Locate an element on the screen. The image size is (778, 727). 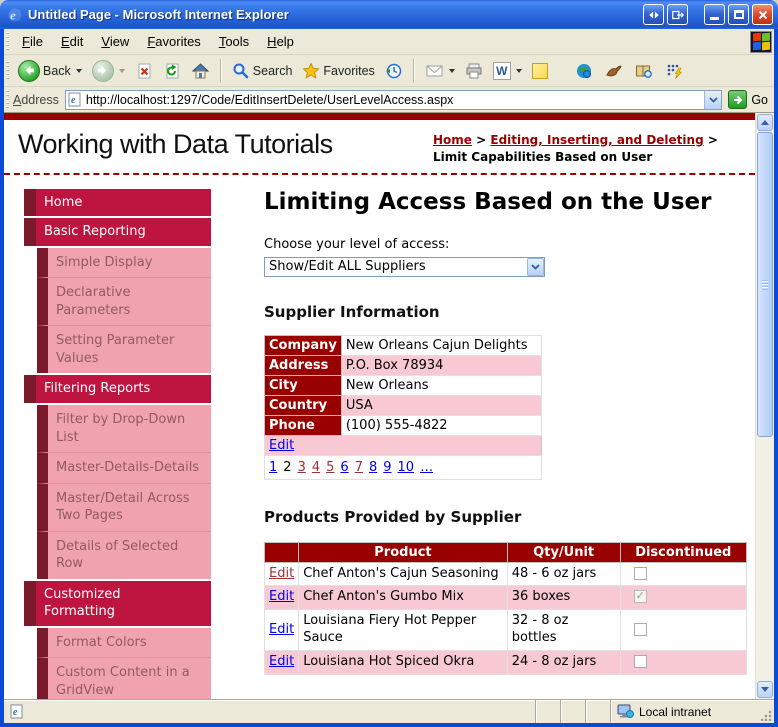
ie-app-icon: e is located at coordinates (14, 14).